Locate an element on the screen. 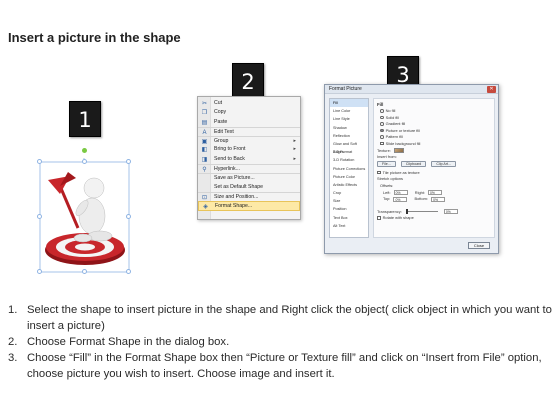  fill-option-gradient-fill: Gradient fill is located at coordinates (434, 124).